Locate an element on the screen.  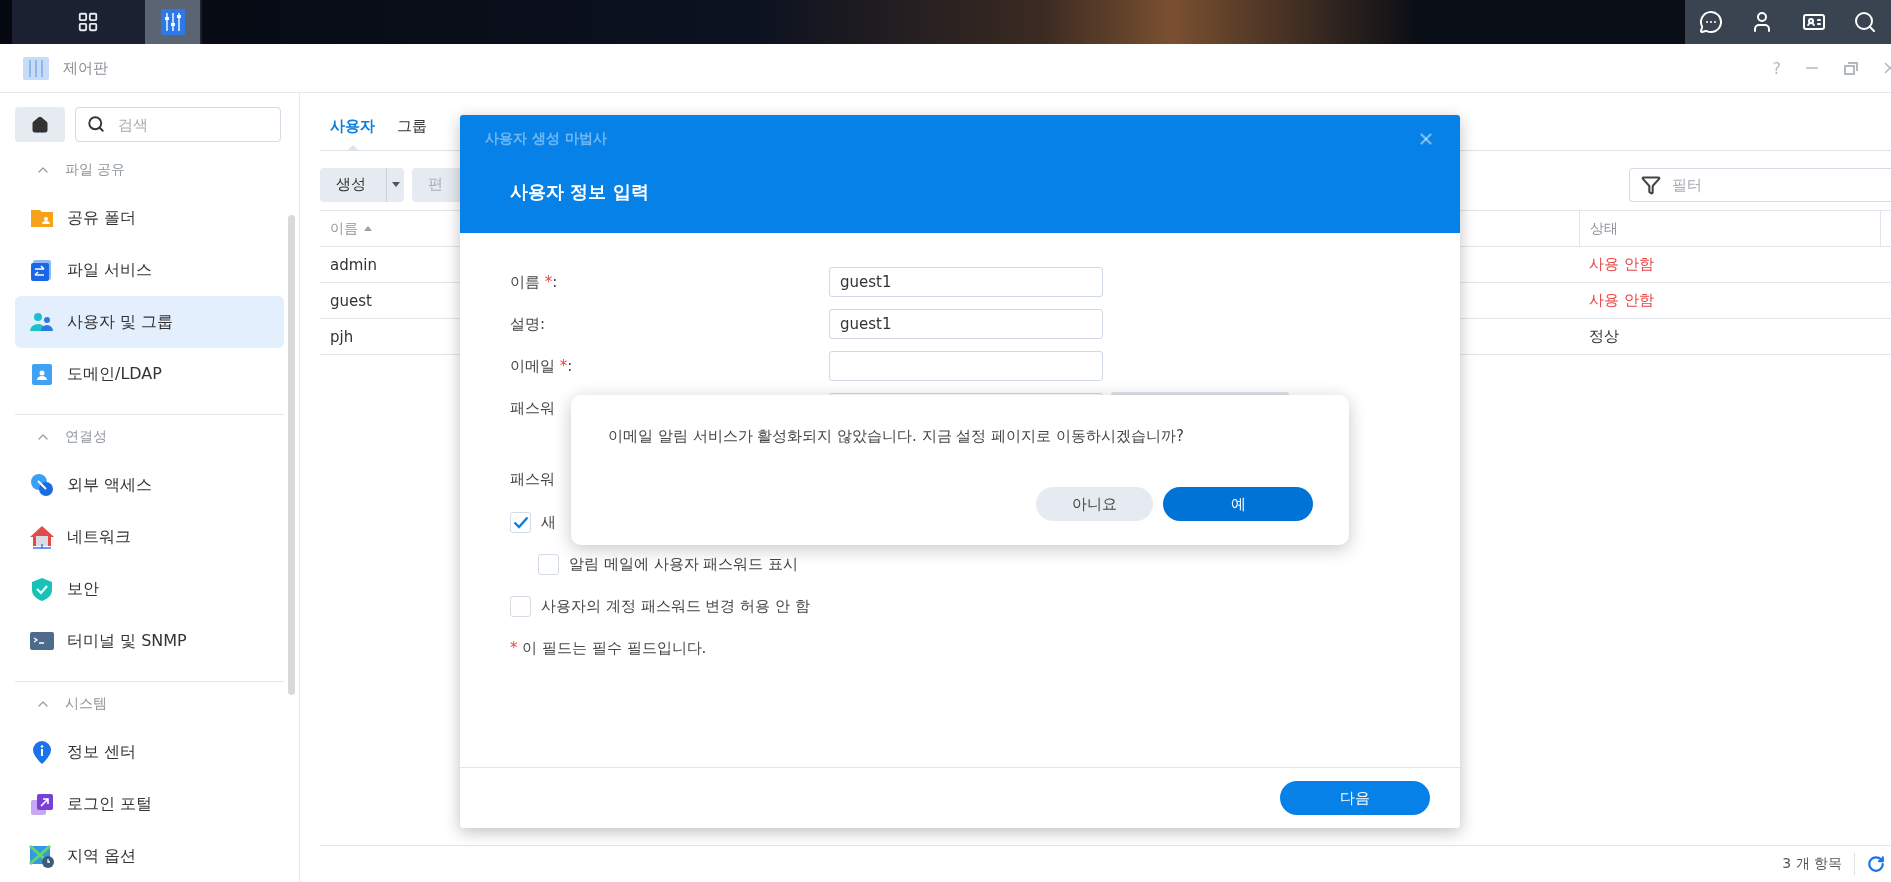
window-title: 제어판 is located at coordinates (85, 68).